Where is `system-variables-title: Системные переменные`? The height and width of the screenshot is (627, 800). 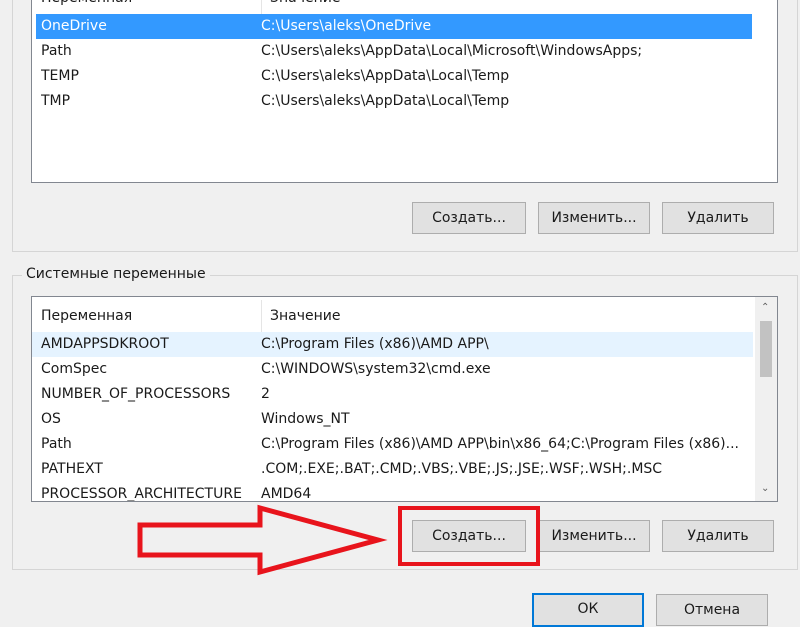 system-variables-title: Системные переменные is located at coordinates (116, 274).